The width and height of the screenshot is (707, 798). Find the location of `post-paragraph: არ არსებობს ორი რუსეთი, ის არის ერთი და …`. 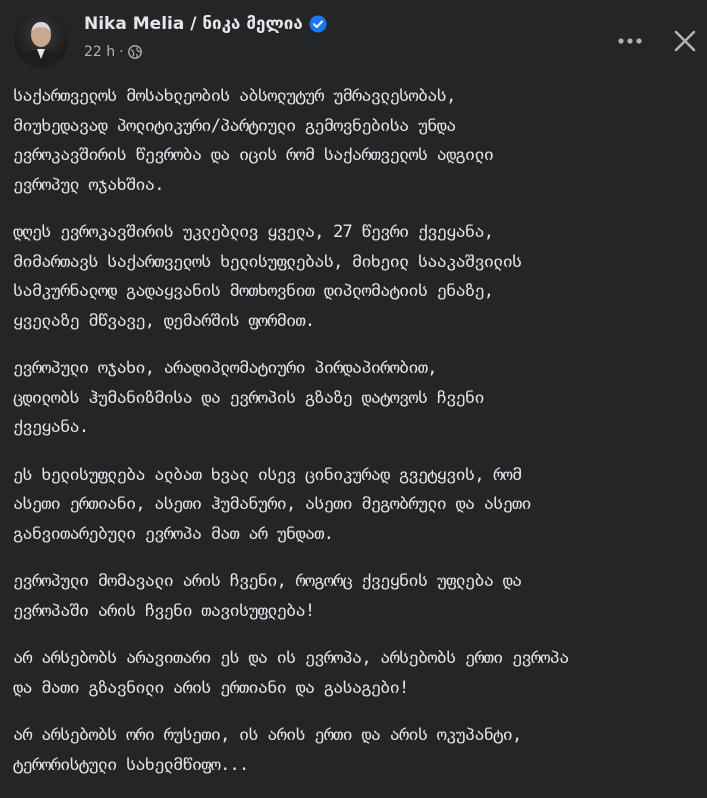

post-paragraph: არ არსებობს ორი რუსეთი, ის არის ერთი და … is located at coordinates (267, 750).